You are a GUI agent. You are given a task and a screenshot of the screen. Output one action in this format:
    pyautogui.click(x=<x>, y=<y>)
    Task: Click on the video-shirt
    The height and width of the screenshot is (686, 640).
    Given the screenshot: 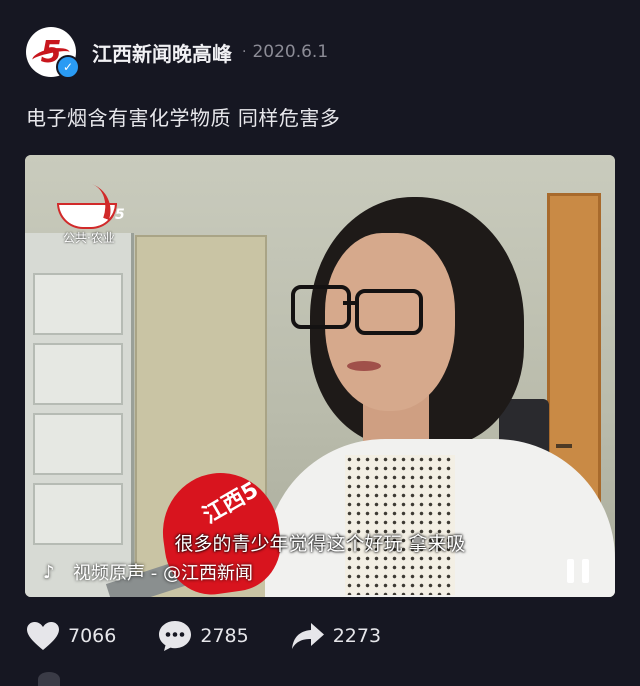 What is the action you would take?
    pyautogui.click(x=400, y=525)
    